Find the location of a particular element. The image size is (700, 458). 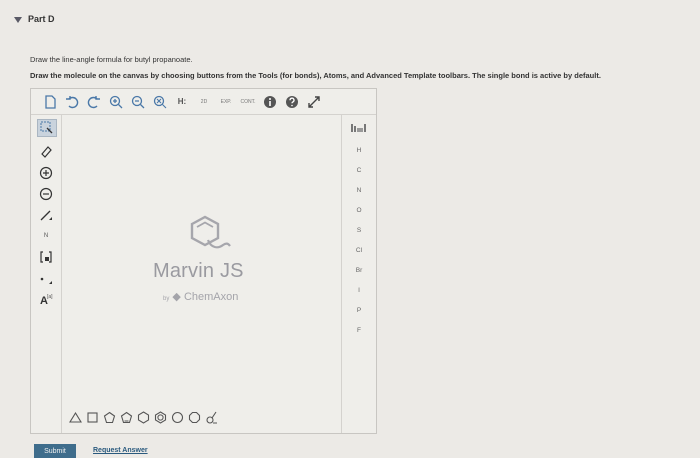

svg-text: [a] is located at coordinates (50, 297).